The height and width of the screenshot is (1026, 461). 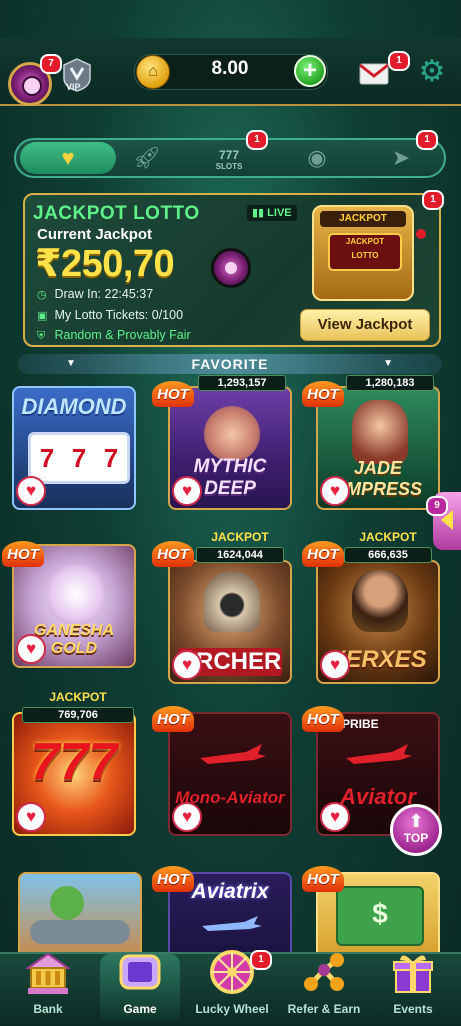 I want to click on shark-icon: ➤, so click(x=401, y=157).